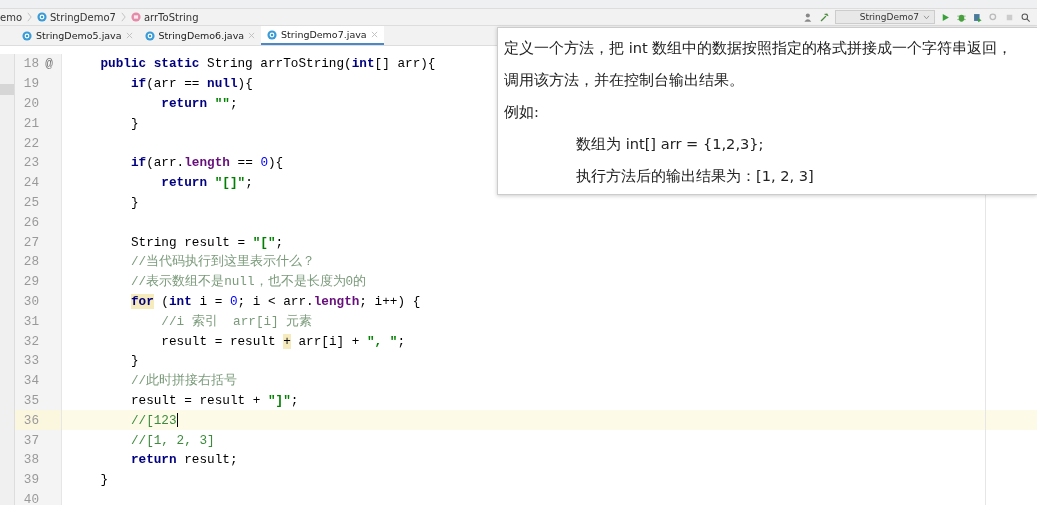 Image resolution: width=1037 pixels, height=505 pixels. Describe the element at coordinates (207, 163) in the screenshot. I see `code-line: if(arr.length == 0){` at that location.